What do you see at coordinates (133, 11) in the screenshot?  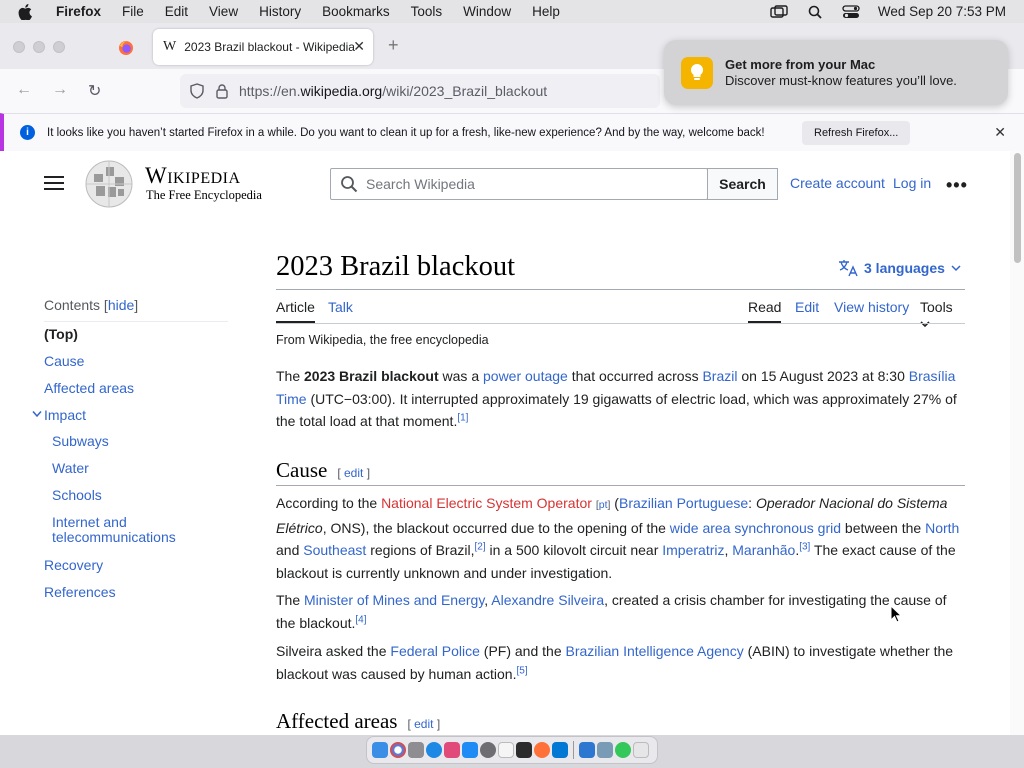 I see `menu-file: File` at bounding box center [133, 11].